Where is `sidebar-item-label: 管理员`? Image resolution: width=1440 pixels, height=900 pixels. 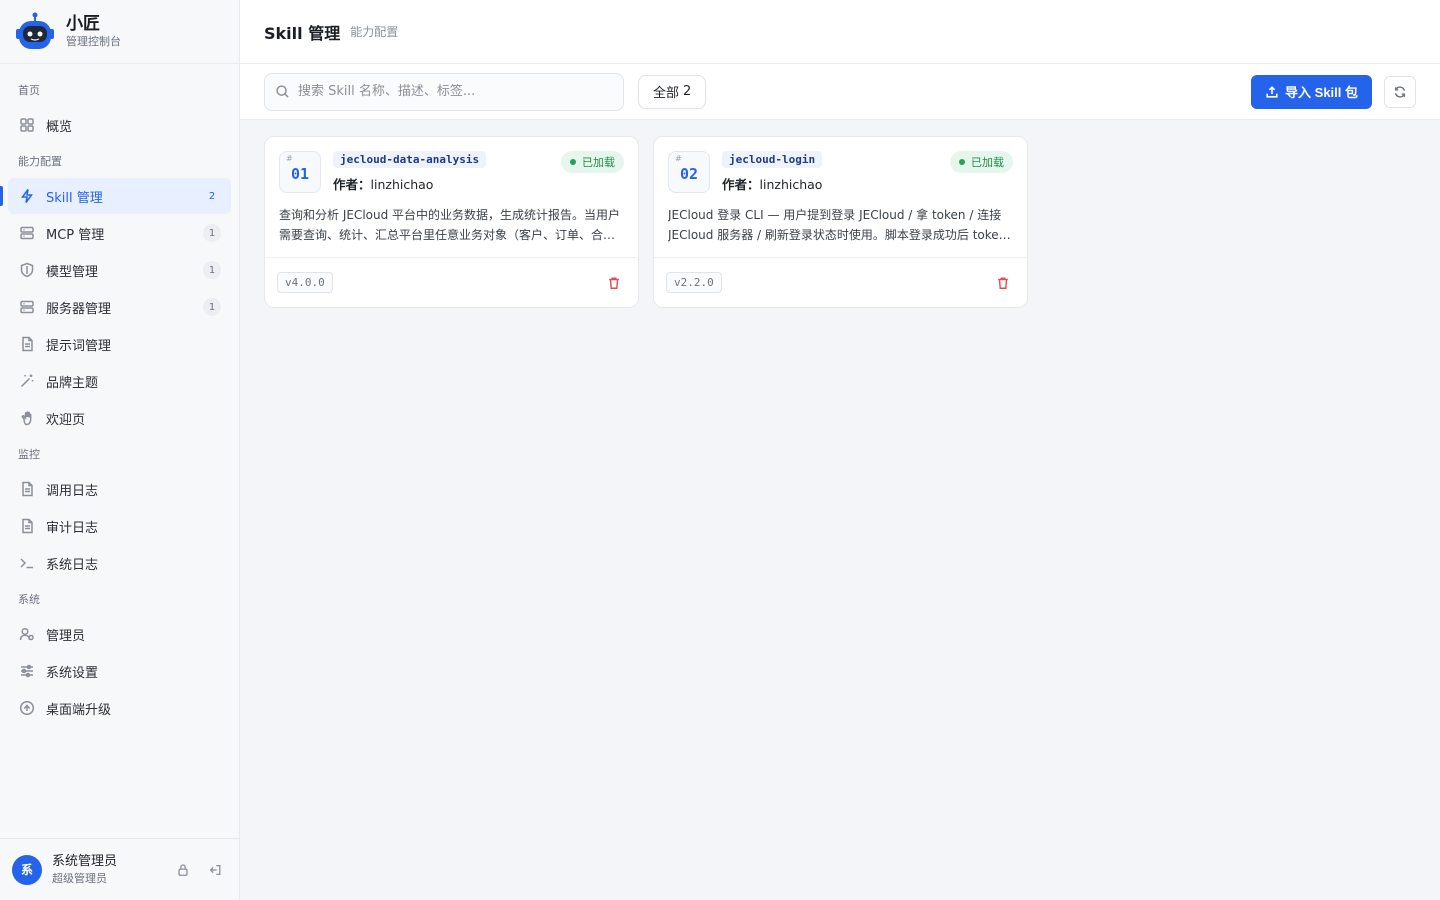
sidebar-item-label: 管理员 is located at coordinates (66, 636).